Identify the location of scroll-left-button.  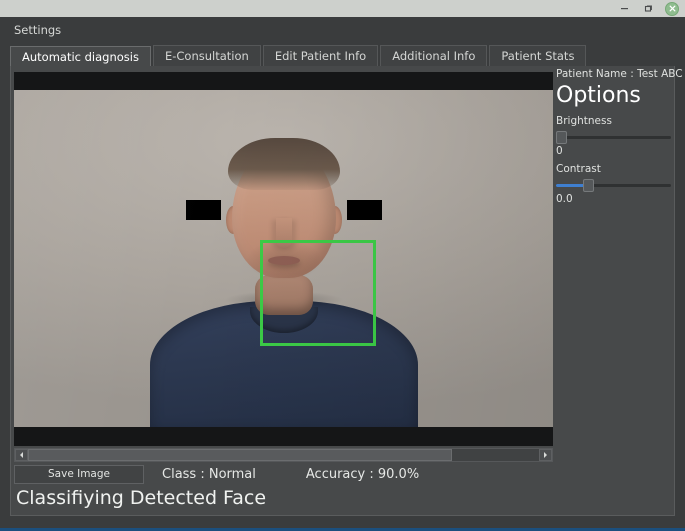
(21, 455).